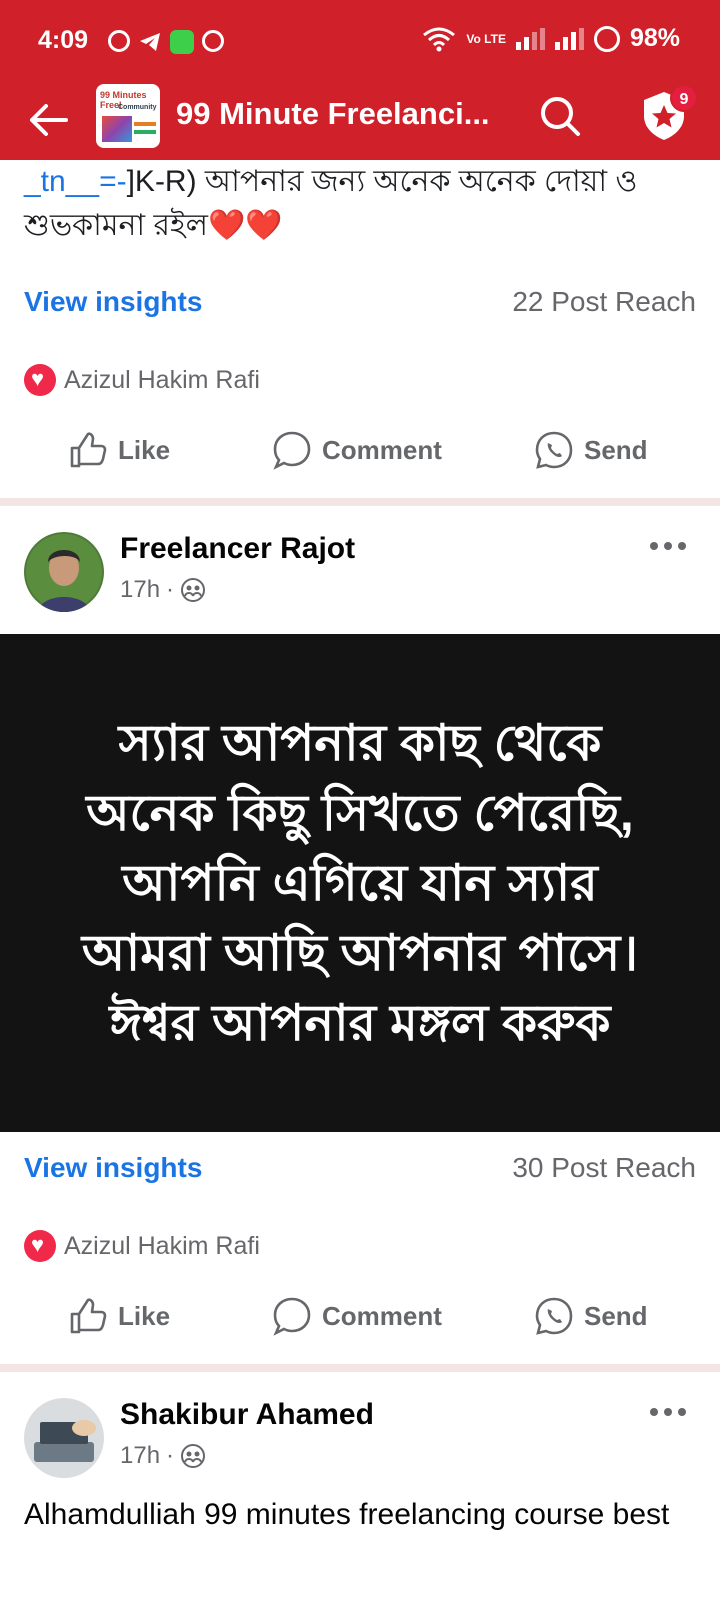  I want to click on volte-label: Vo LTE, so click(486, 38).